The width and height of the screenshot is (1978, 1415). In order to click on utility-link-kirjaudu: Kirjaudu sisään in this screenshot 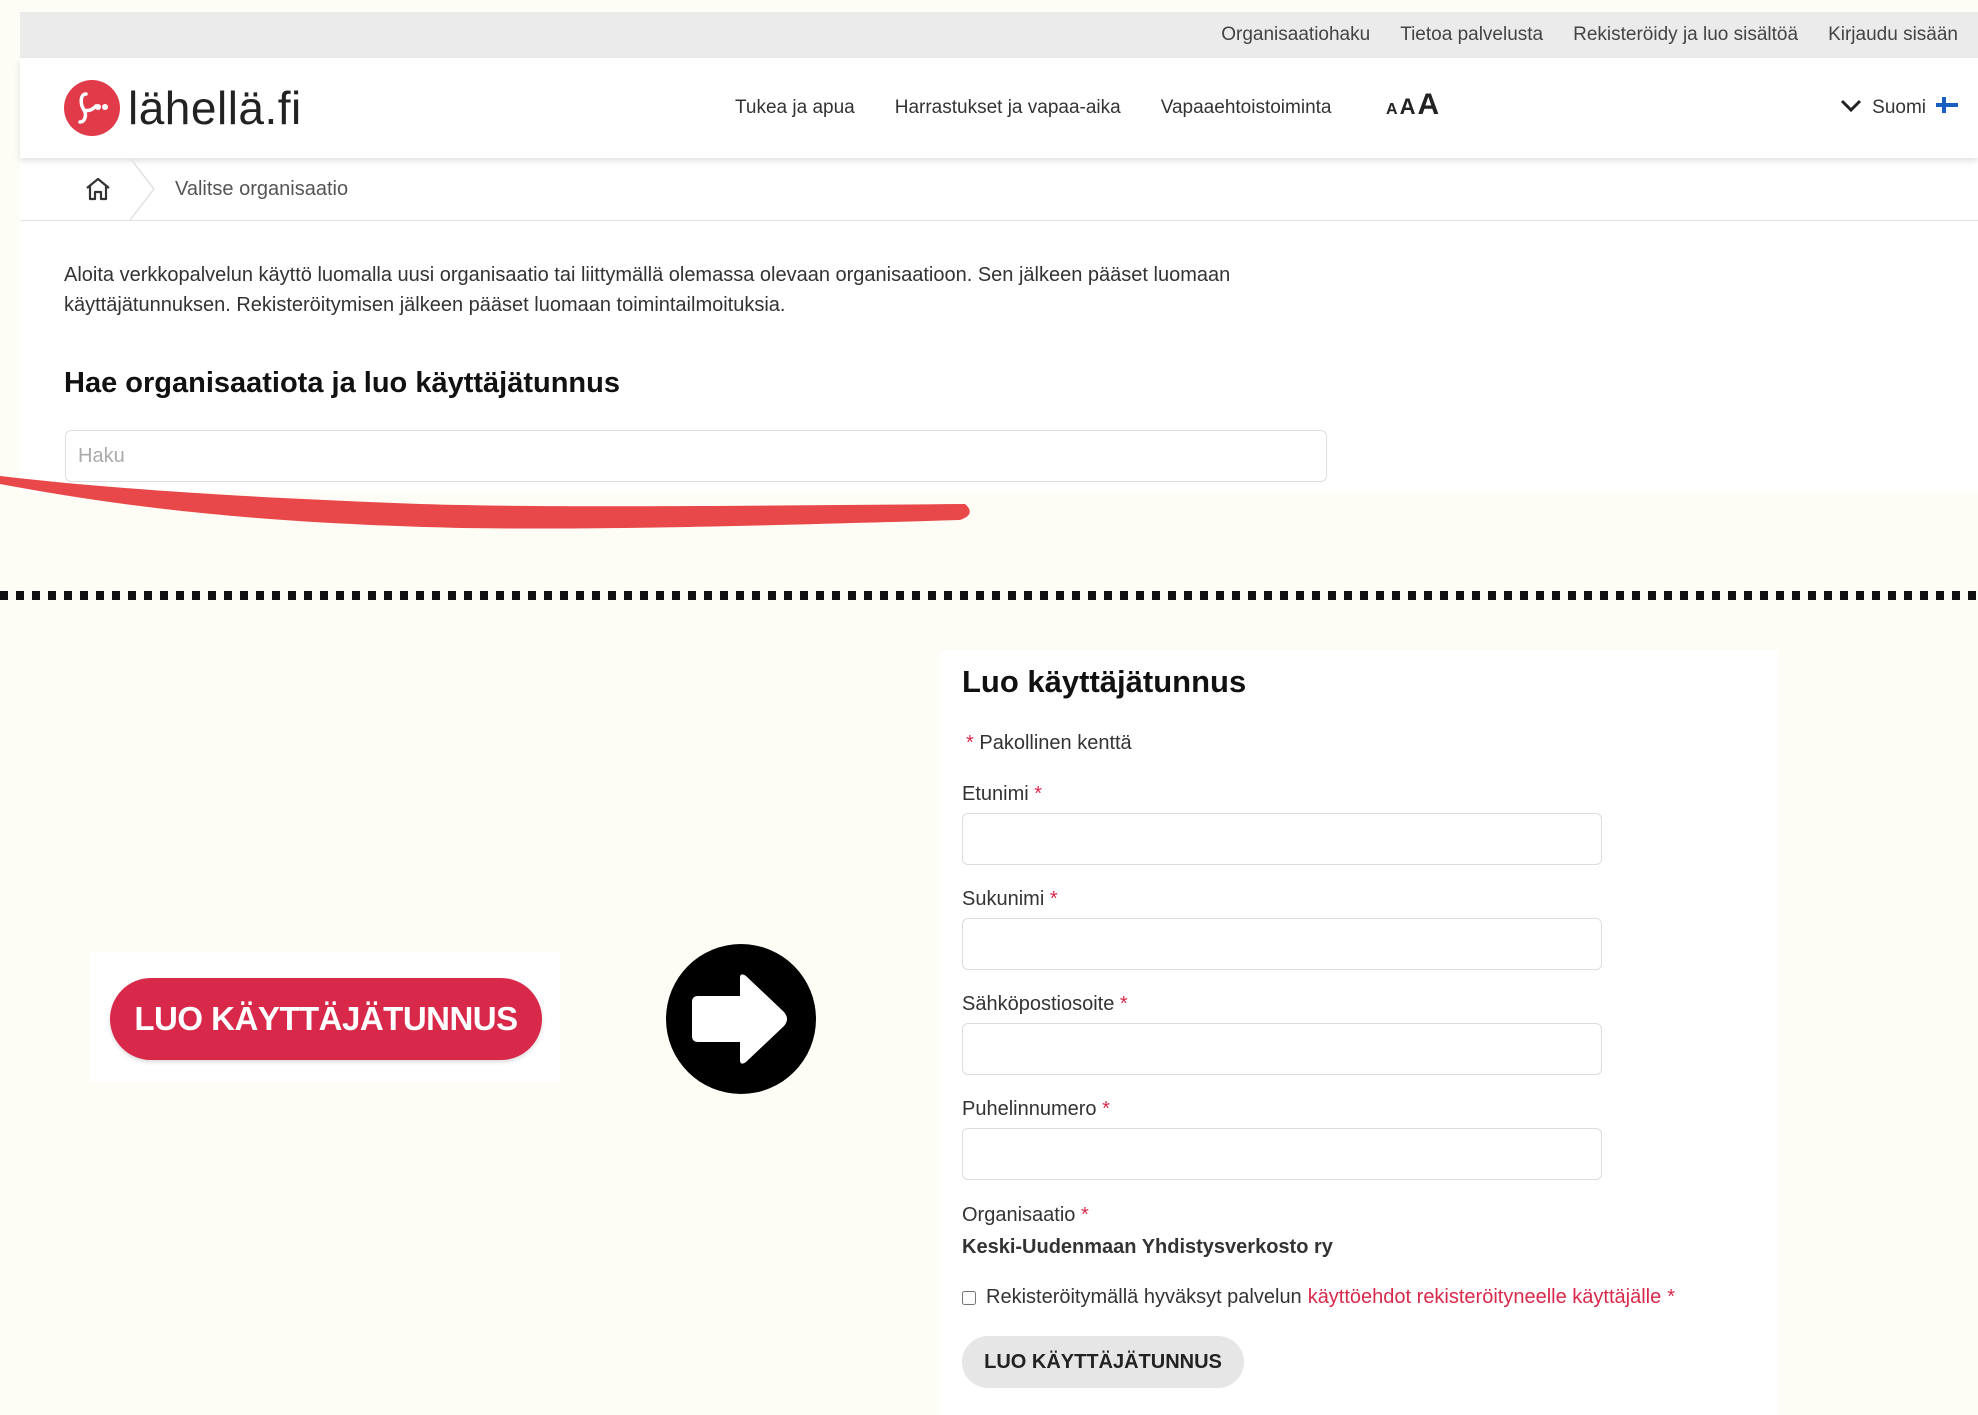, I will do `click(1893, 35)`.